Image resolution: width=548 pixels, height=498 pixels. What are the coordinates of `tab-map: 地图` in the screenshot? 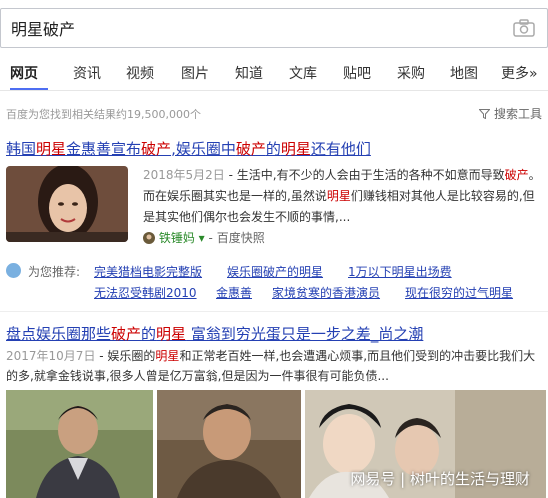 It's located at (464, 73).